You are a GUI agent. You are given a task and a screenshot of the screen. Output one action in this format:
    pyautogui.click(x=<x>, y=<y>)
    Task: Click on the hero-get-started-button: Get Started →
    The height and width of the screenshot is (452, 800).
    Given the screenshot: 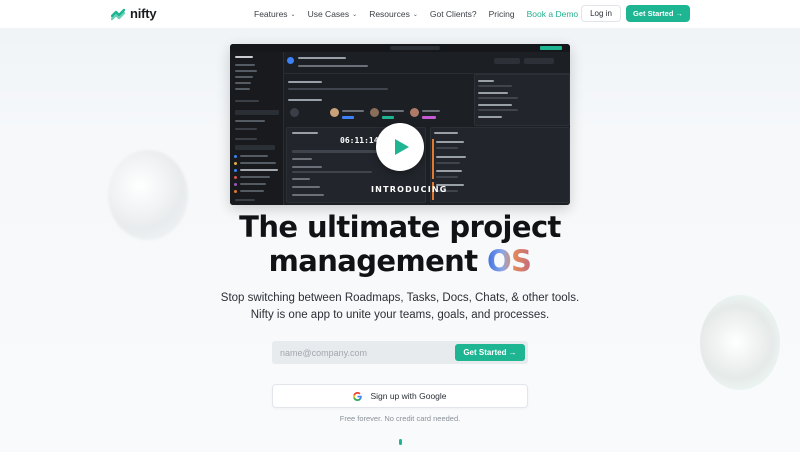 What is the action you would take?
    pyautogui.click(x=490, y=352)
    